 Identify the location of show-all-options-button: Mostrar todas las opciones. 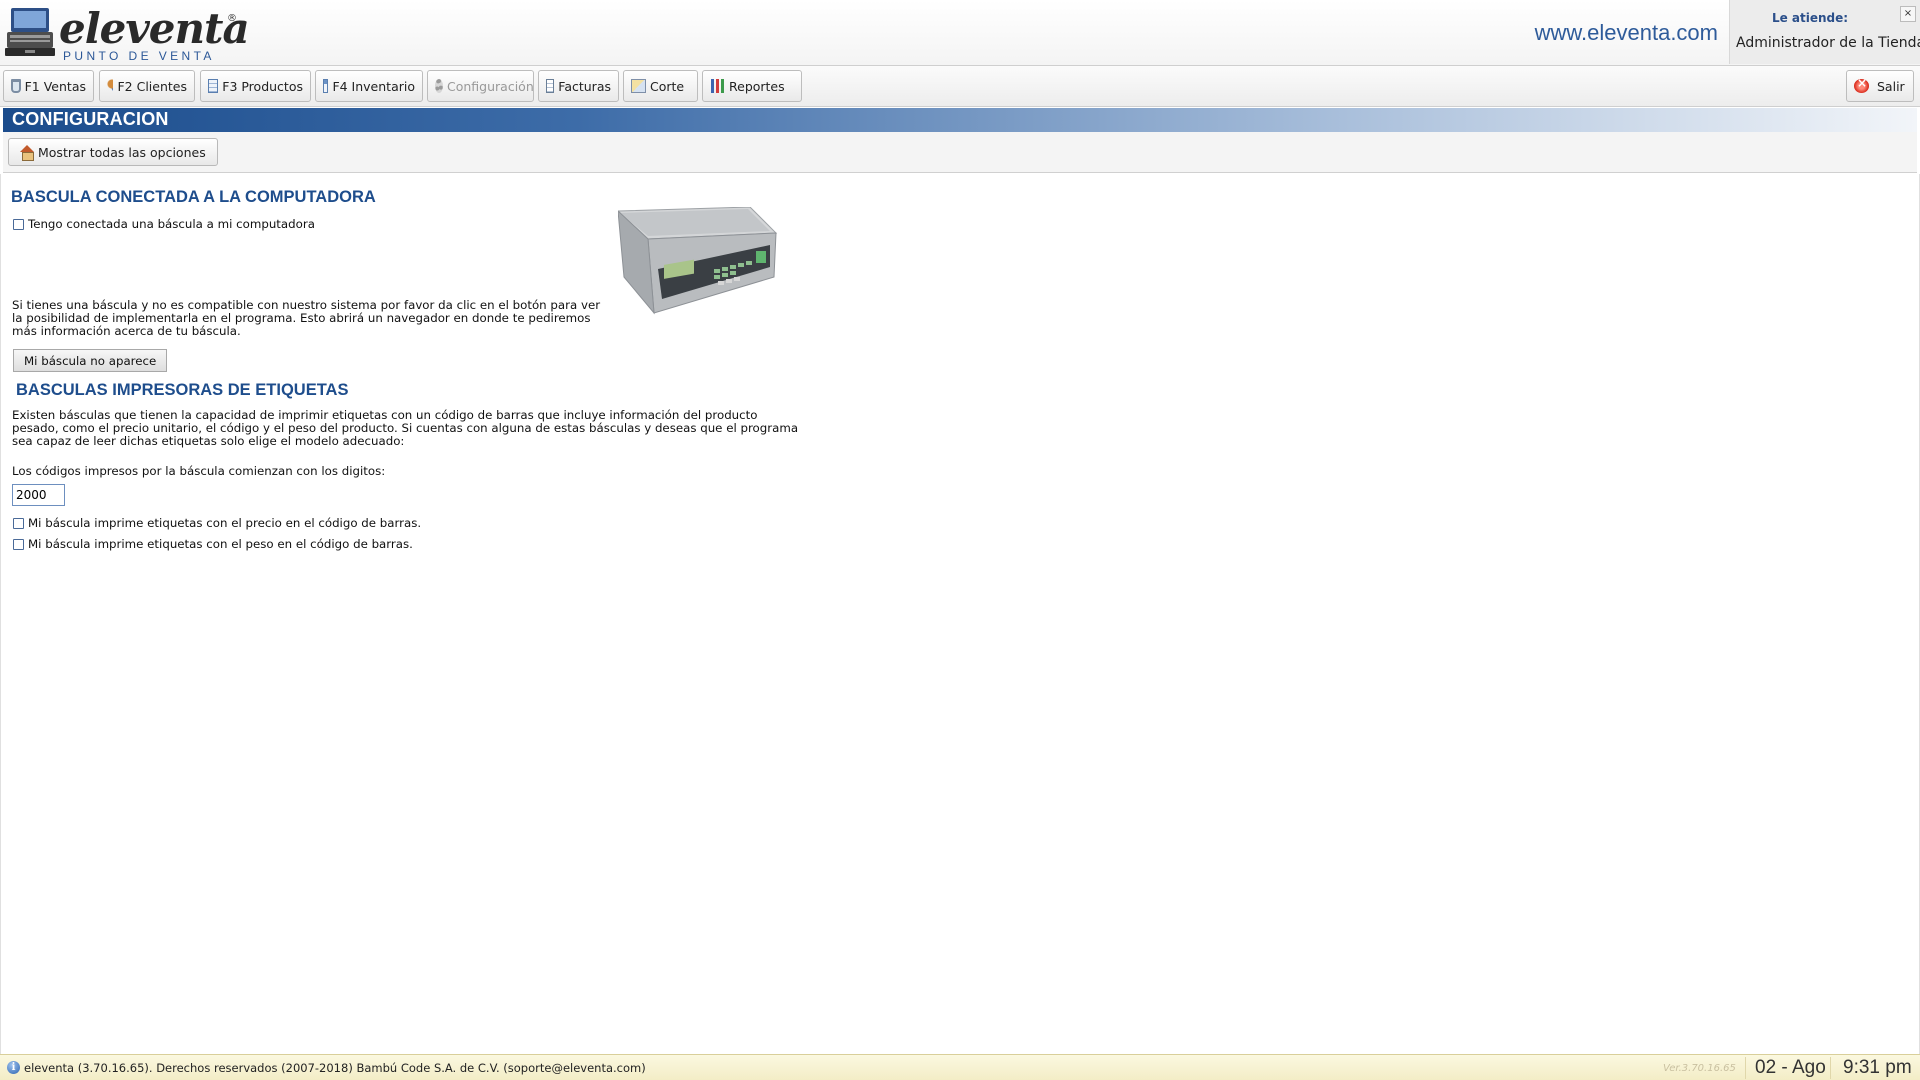
(113, 152).